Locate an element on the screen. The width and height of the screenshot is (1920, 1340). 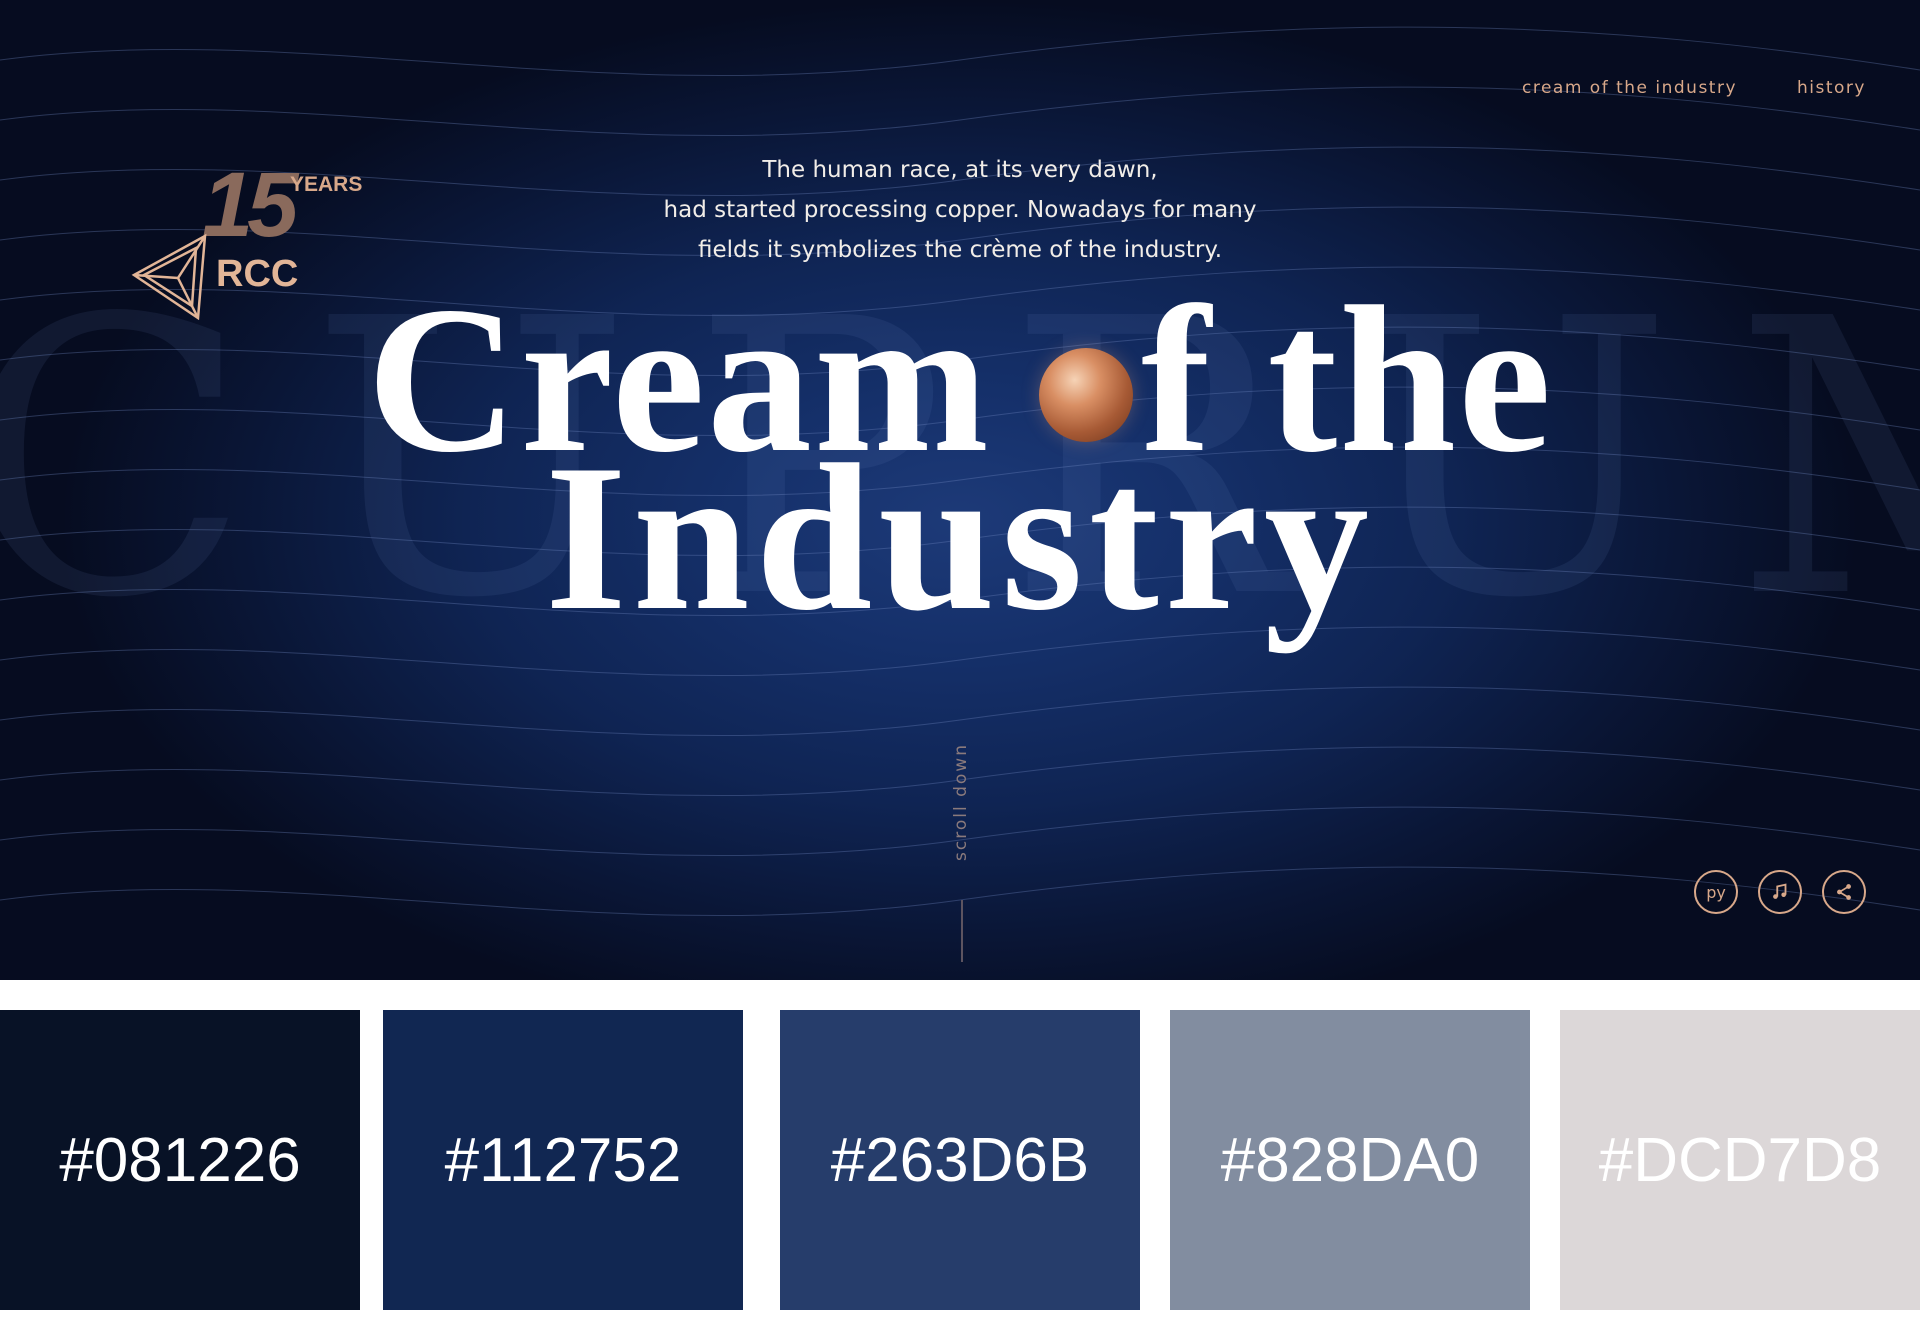
nav-link-cream-of-the-industry: cream of the industry is located at coordinates (1629, 88).